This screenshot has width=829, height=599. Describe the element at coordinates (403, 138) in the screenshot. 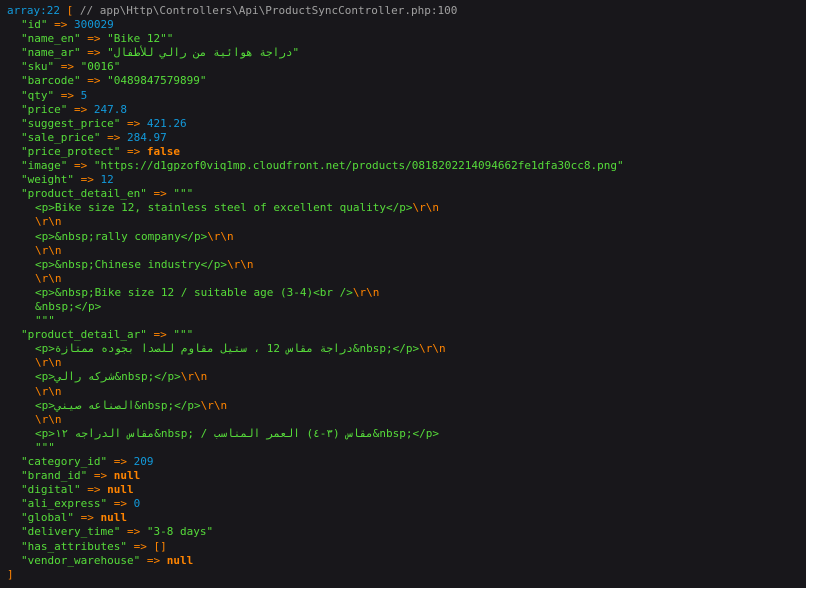

I see `array-entry: "sale_price" => 284.97` at that location.